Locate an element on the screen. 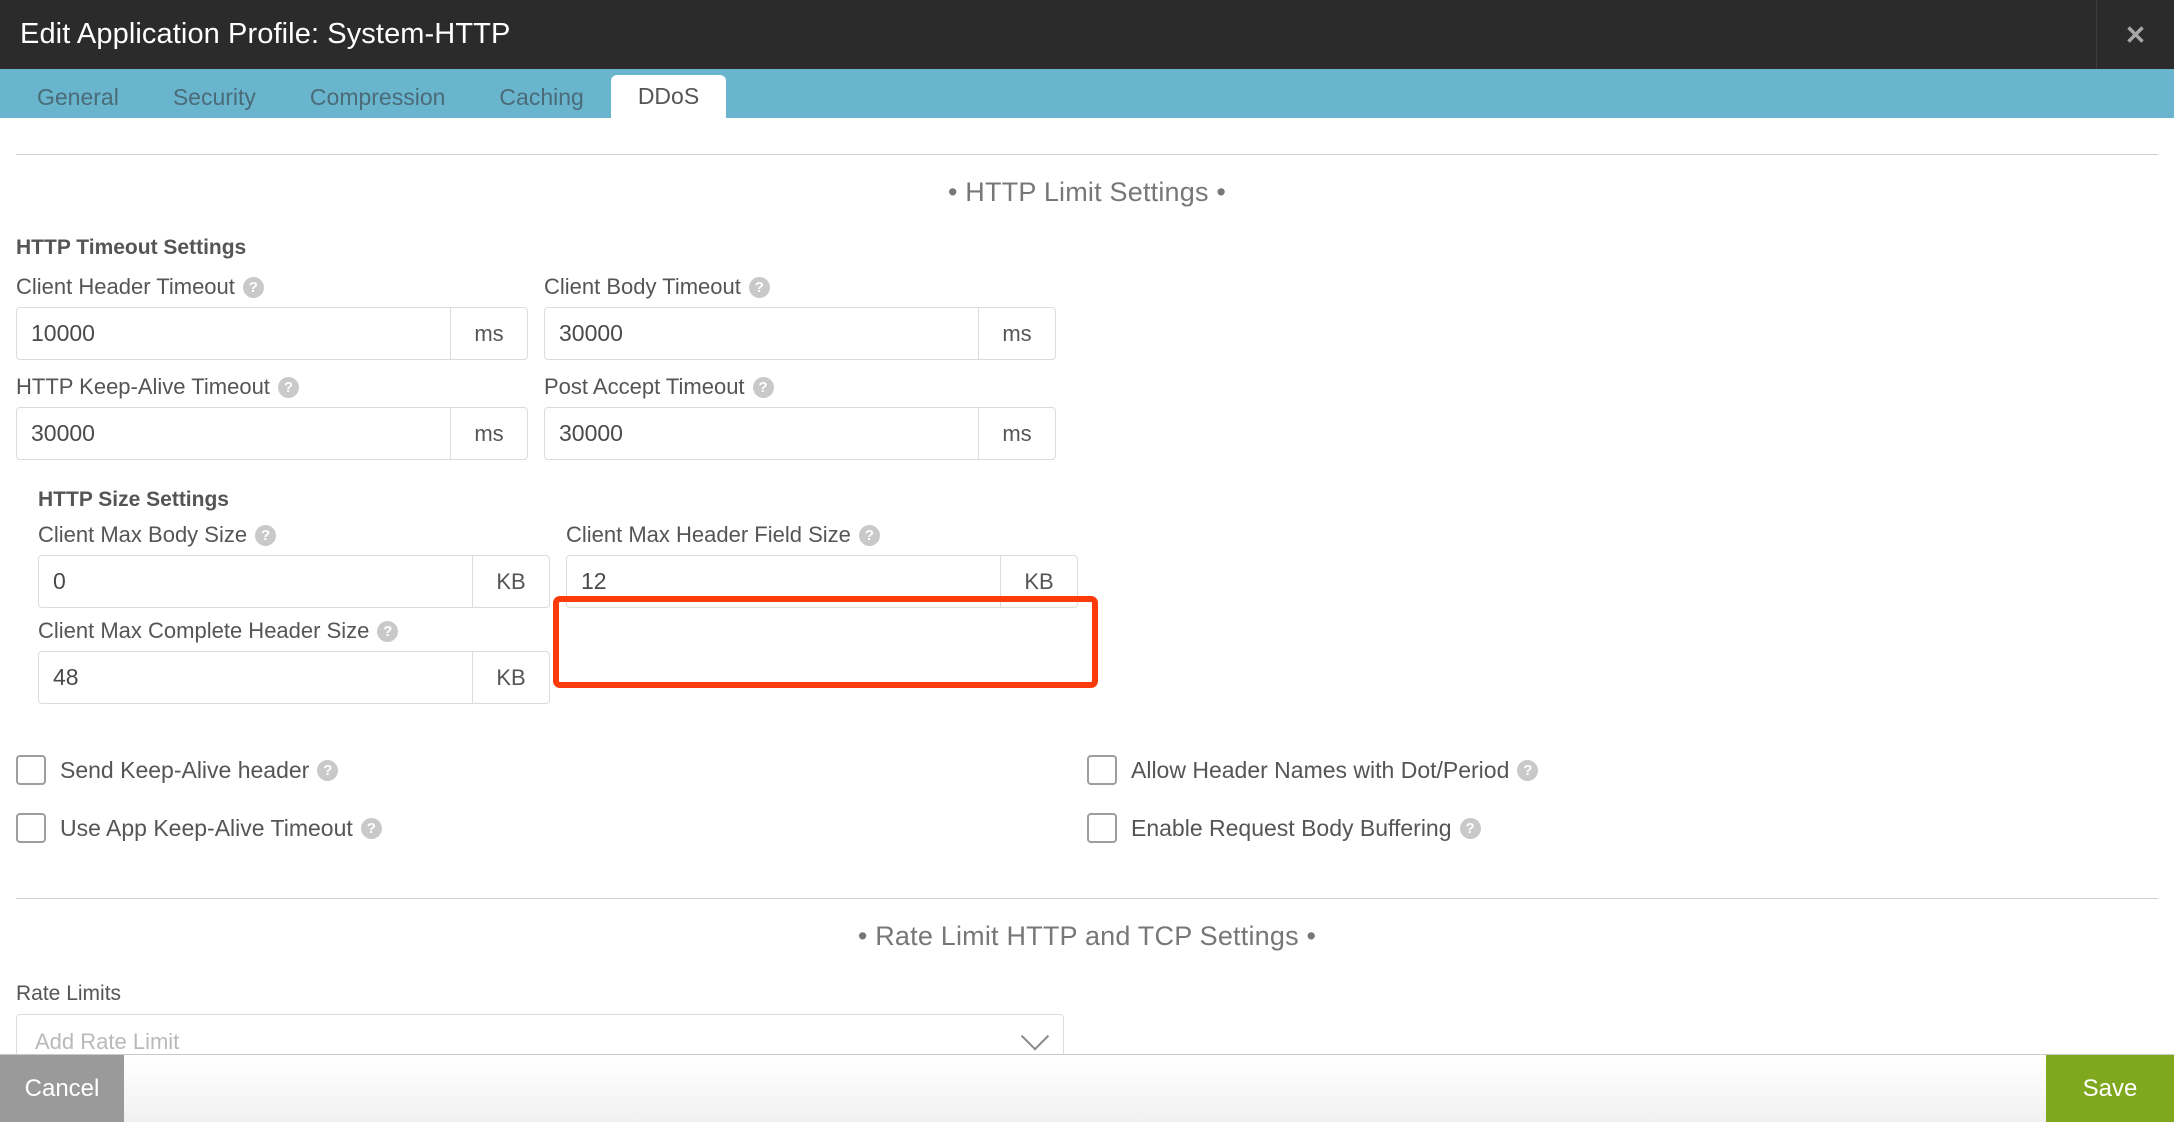 The height and width of the screenshot is (1122, 2174). input-client-max-complete-header-size is located at coordinates (255, 677).